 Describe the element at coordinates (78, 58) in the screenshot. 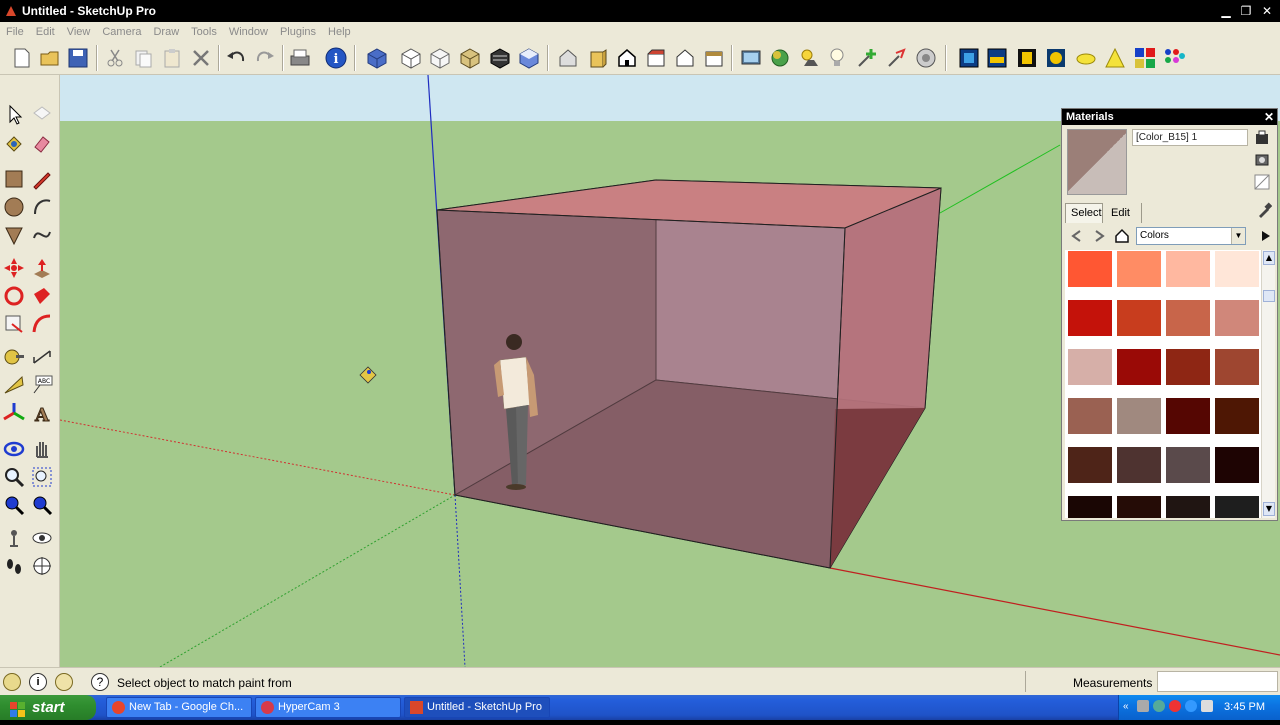

I see `save-icon` at that location.